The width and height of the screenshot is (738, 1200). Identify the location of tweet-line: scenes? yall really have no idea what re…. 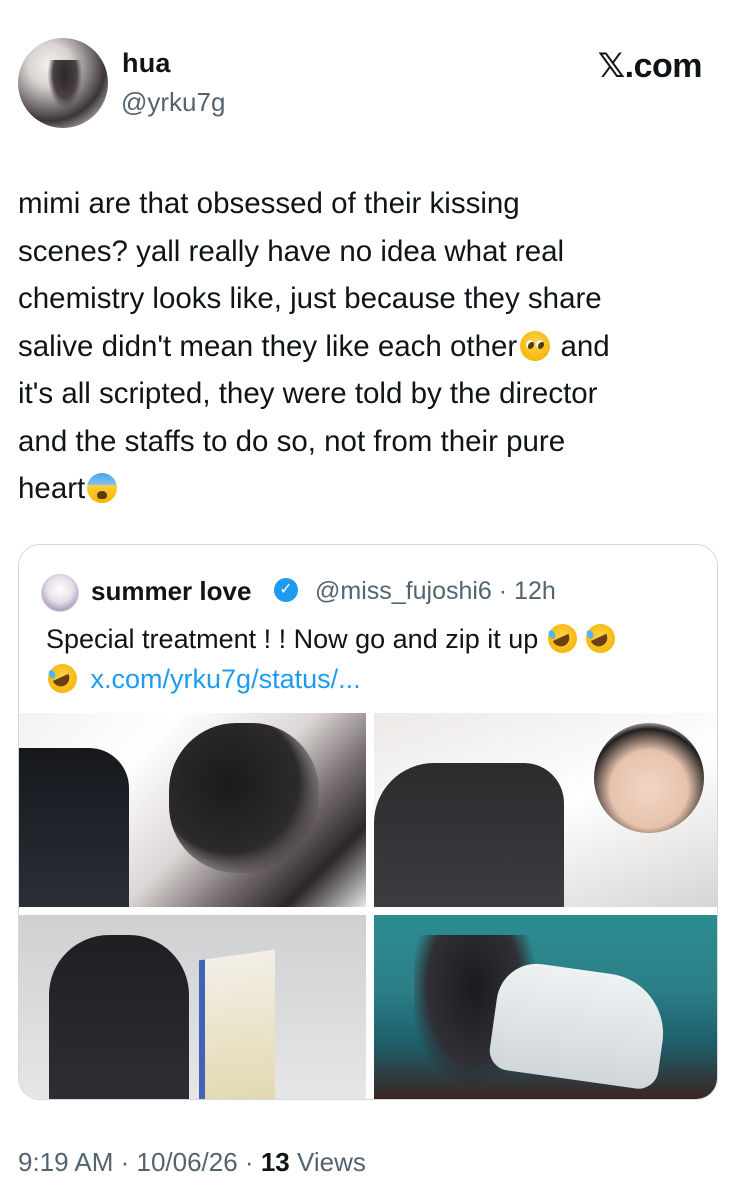
(291, 251).